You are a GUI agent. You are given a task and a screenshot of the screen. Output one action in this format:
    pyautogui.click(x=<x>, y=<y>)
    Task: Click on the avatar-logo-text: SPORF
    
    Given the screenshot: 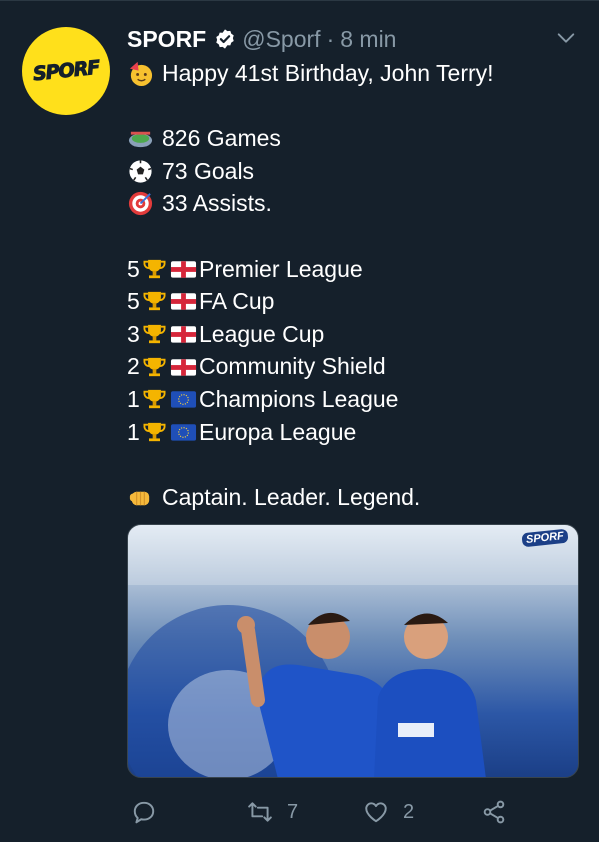 What is the action you would take?
    pyautogui.click(x=66, y=71)
    